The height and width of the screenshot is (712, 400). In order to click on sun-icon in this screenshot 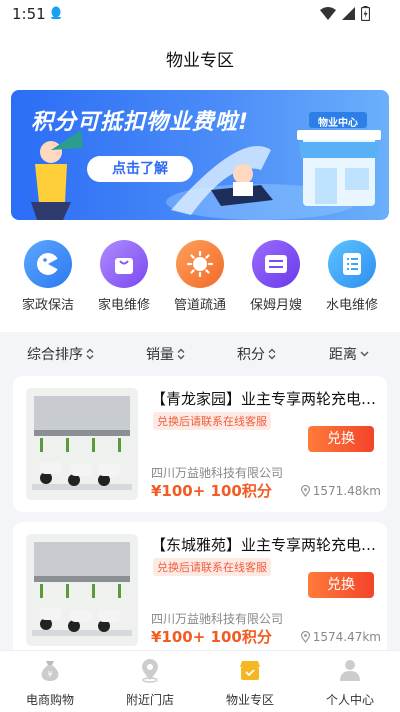, I will do `click(200, 264)`.